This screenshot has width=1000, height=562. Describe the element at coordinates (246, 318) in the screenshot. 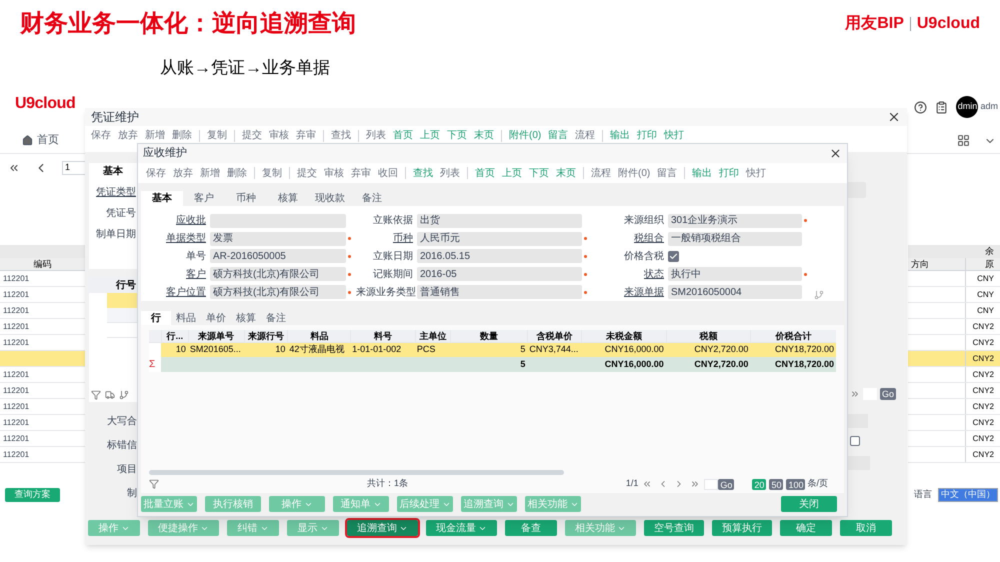

I see `tab: 核算` at that location.